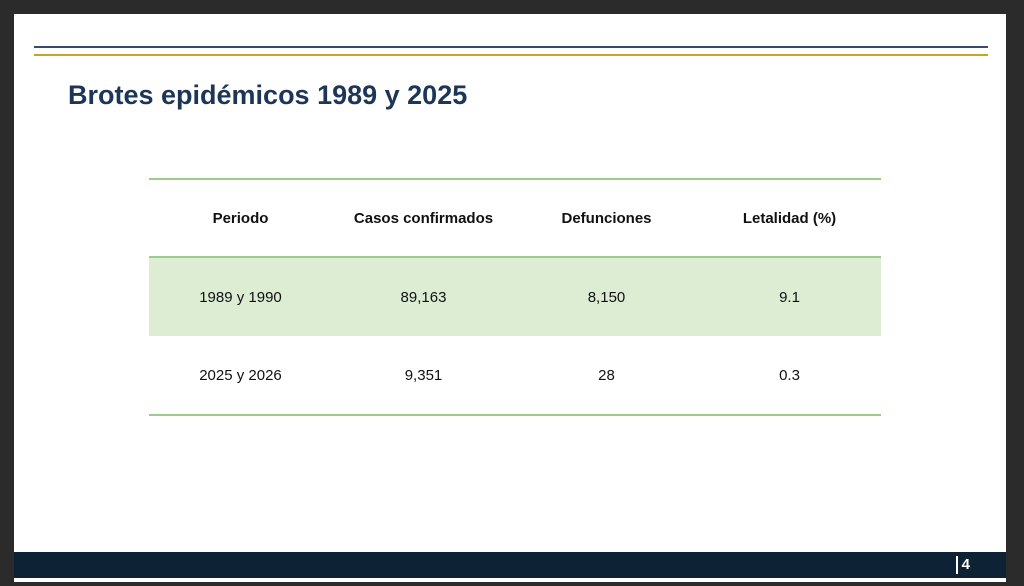 The height and width of the screenshot is (586, 1024). Describe the element at coordinates (240, 297) in the screenshot. I see `cell-periodo: 1989 y 1990` at that location.